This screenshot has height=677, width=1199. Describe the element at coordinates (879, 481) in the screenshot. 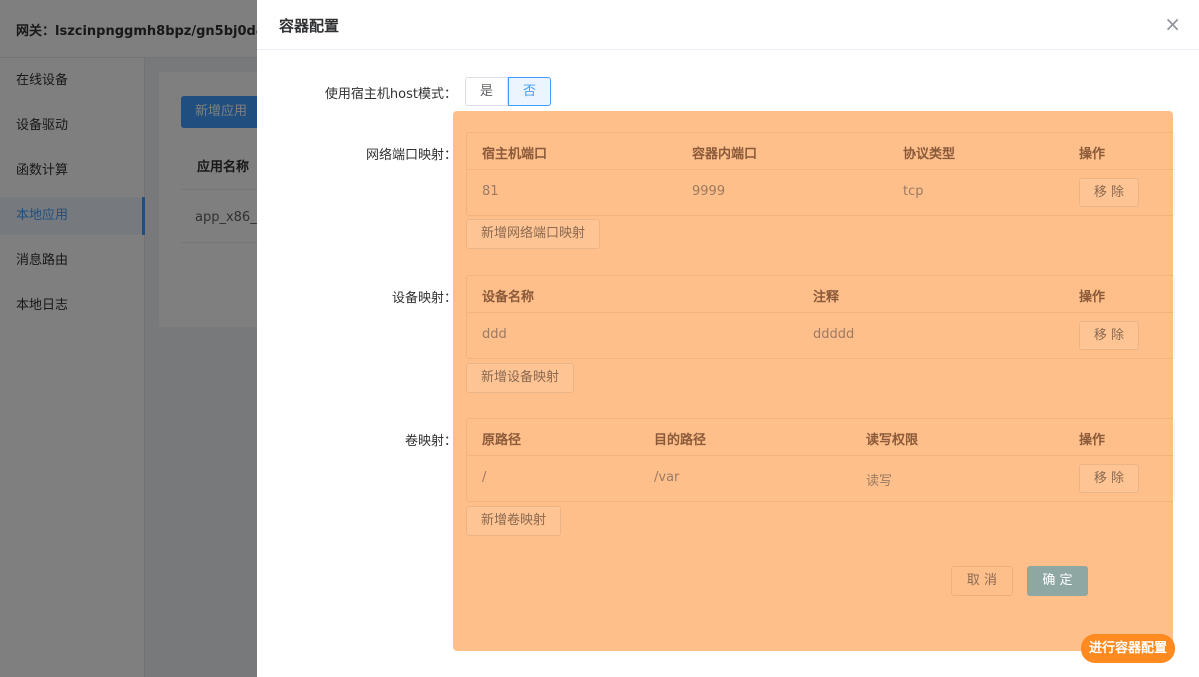

I see `permission-cell: 读写` at that location.